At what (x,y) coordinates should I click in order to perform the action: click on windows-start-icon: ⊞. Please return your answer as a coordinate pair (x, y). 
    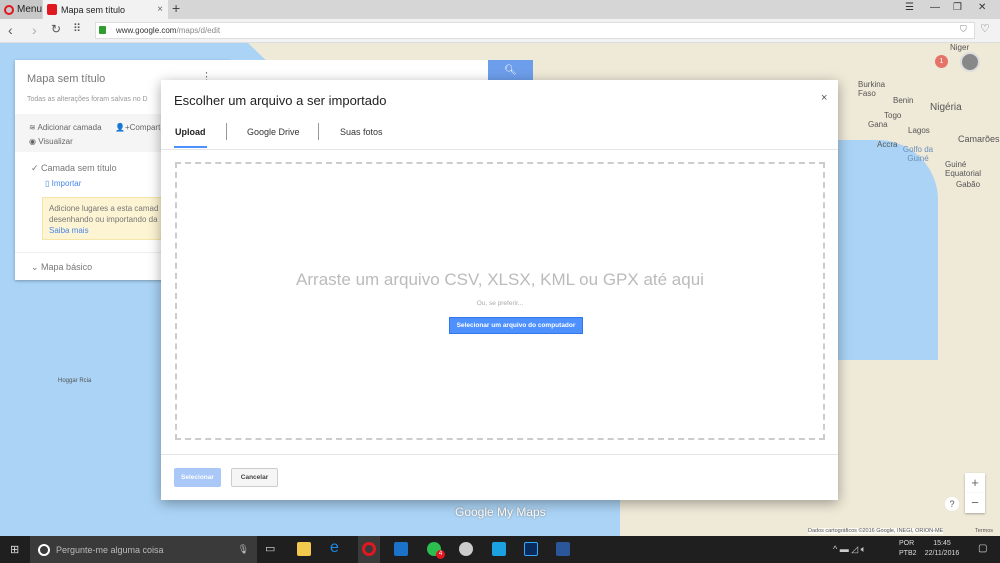
    Looking at the image, I should click on (14, 549).